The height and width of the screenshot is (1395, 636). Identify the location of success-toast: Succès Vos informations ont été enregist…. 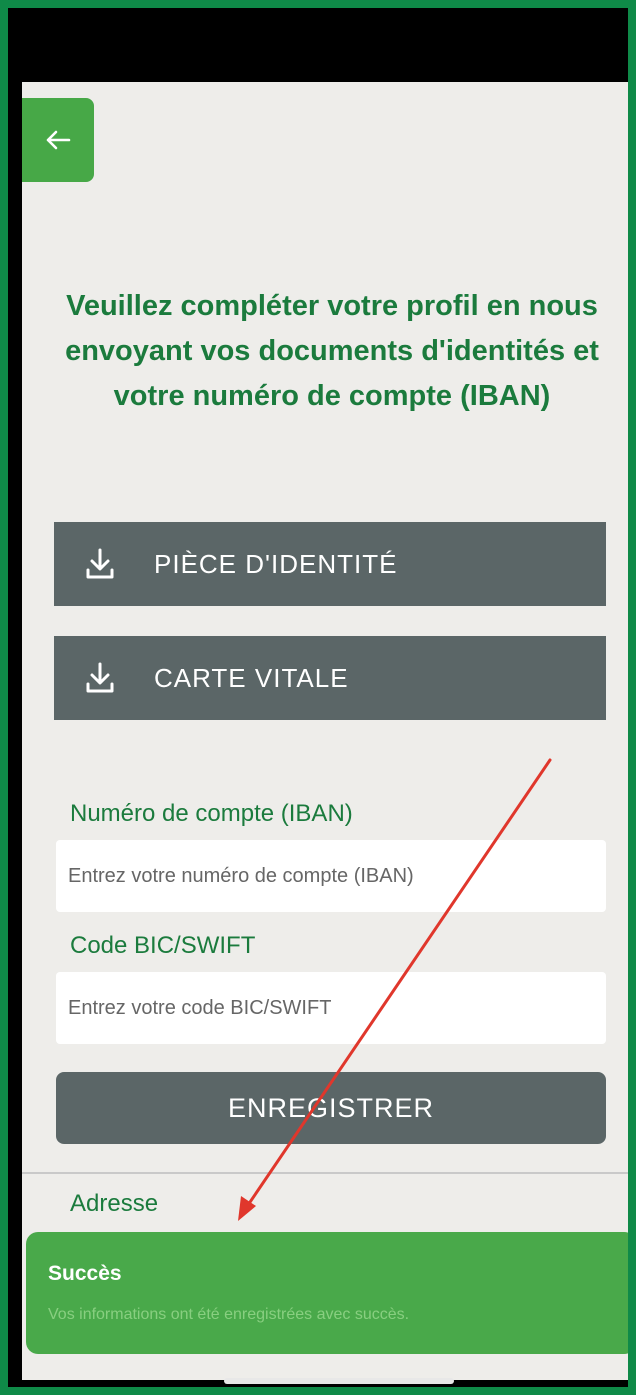
(327, 1293).